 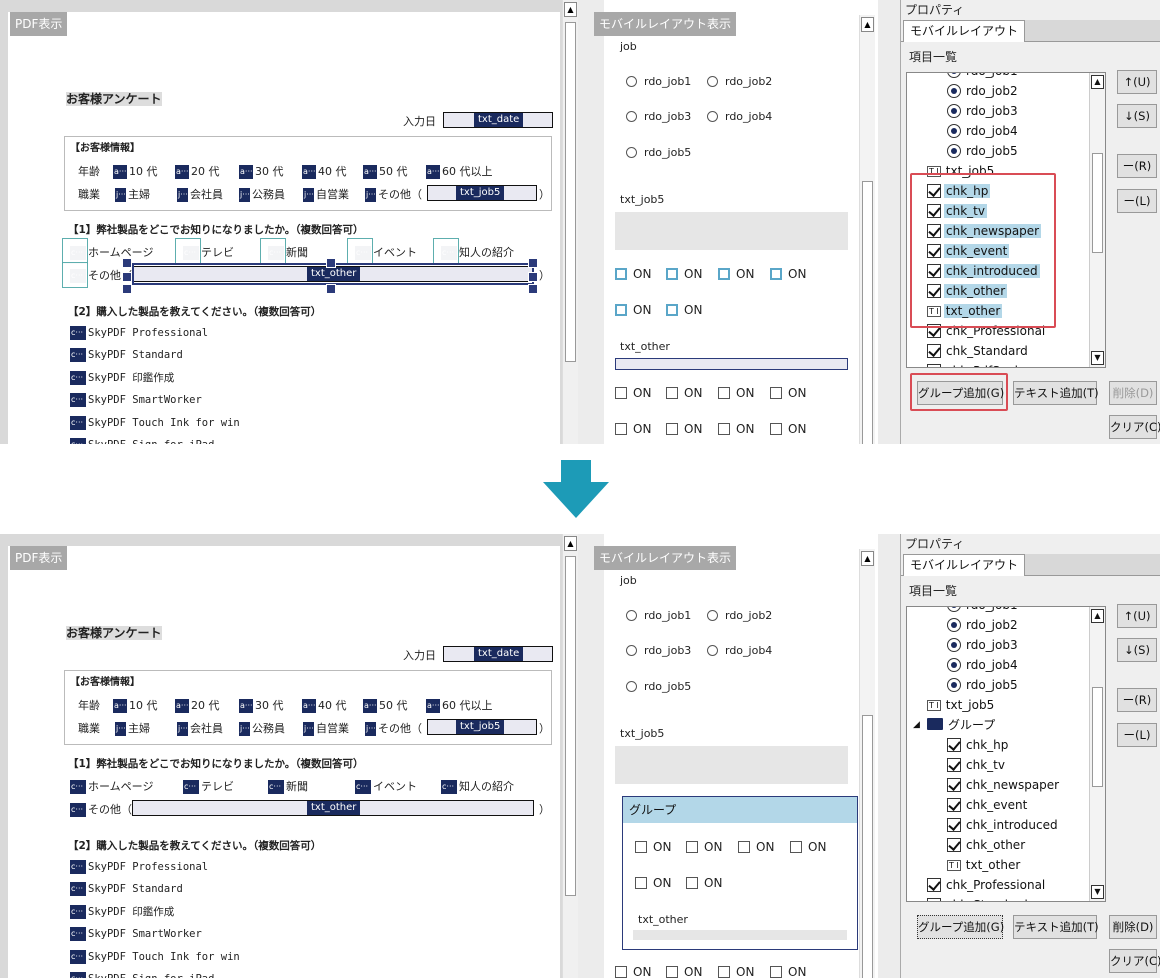 What do you see at coordinates (731, 231) in the screenshot?
I see `txt-job5-input` at bounding box center [731, 231].